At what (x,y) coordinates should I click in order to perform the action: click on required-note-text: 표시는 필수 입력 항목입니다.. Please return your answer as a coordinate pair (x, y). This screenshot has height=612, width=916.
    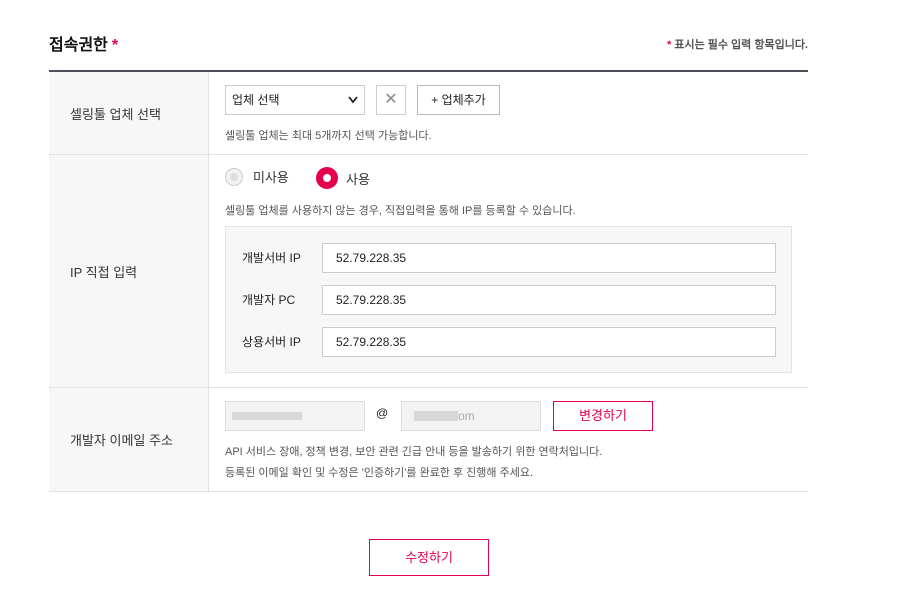
    Looking at the image, I should click on (741, 45).